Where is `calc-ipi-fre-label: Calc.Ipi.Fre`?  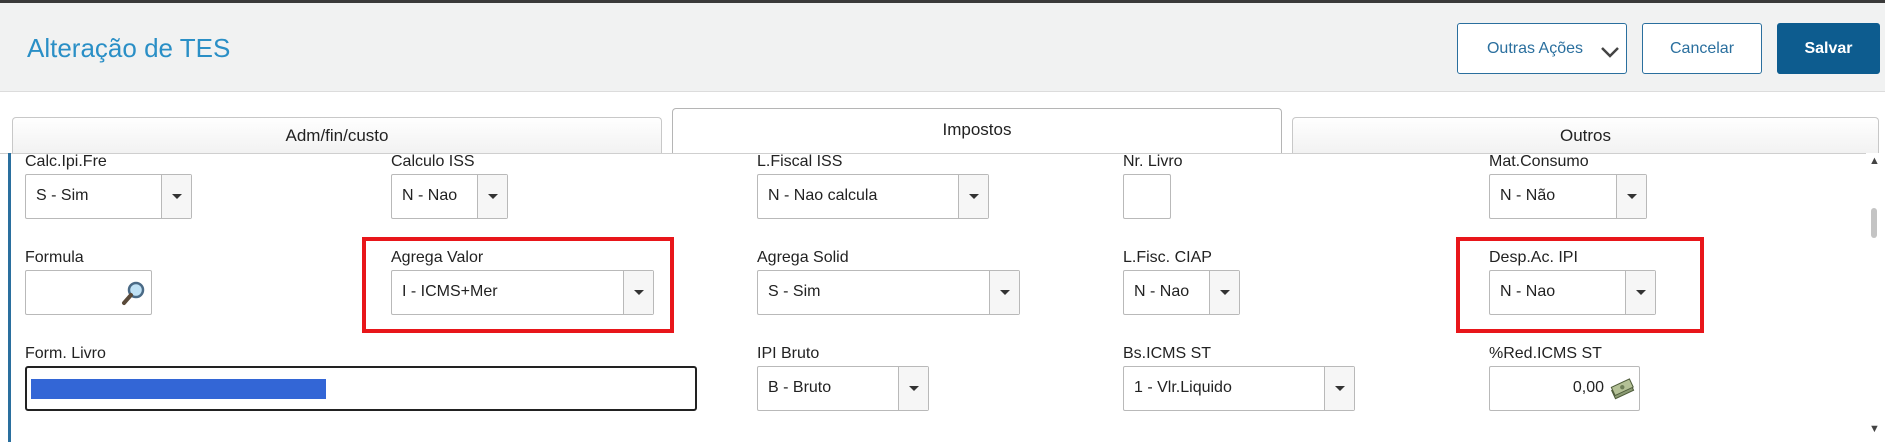 calc-ipi-fre-label: Calc.Ipi.Fre is located at coordinates (66, 161).